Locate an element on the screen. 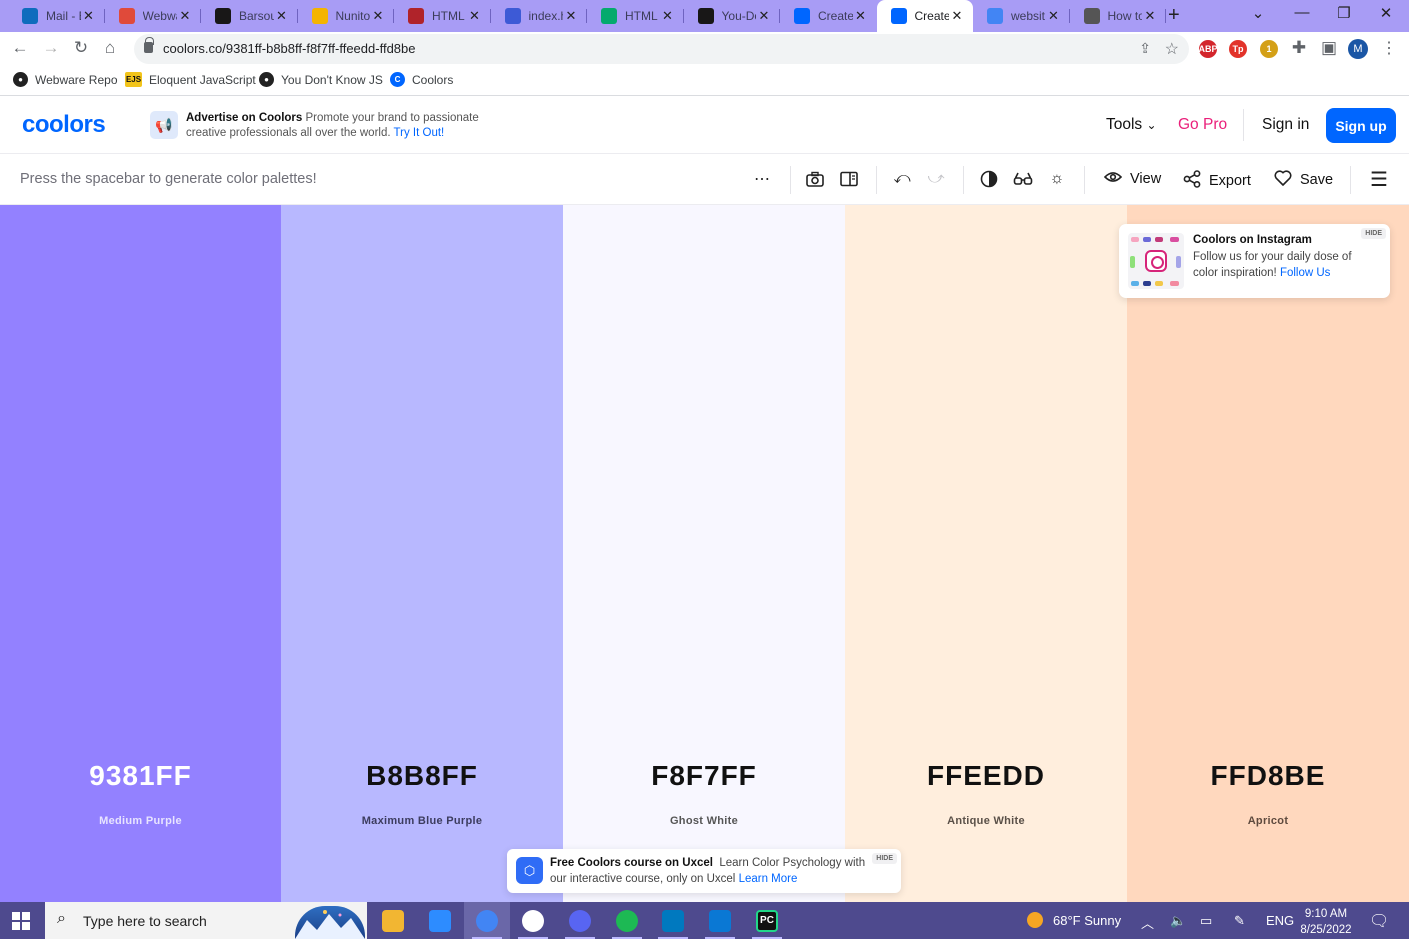 This screenshot has height=939, width=1409. color-swatch: B8B8FF Maximum Blue Purple is located at coordinates (422, 553).